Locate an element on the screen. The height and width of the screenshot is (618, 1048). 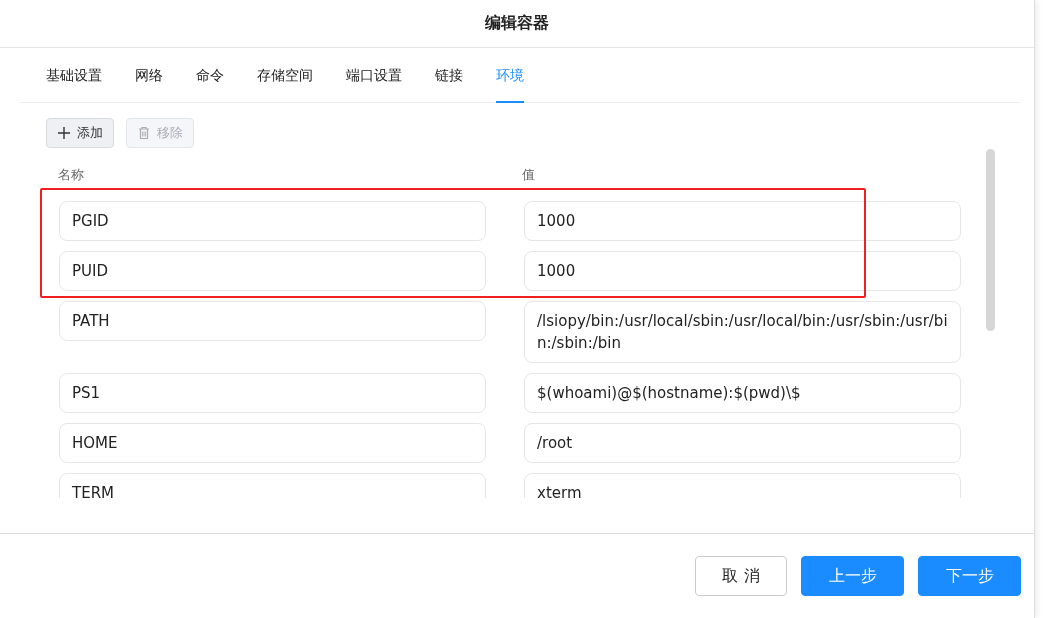
tab: 存储空间 is located at coordinates (285, 75).